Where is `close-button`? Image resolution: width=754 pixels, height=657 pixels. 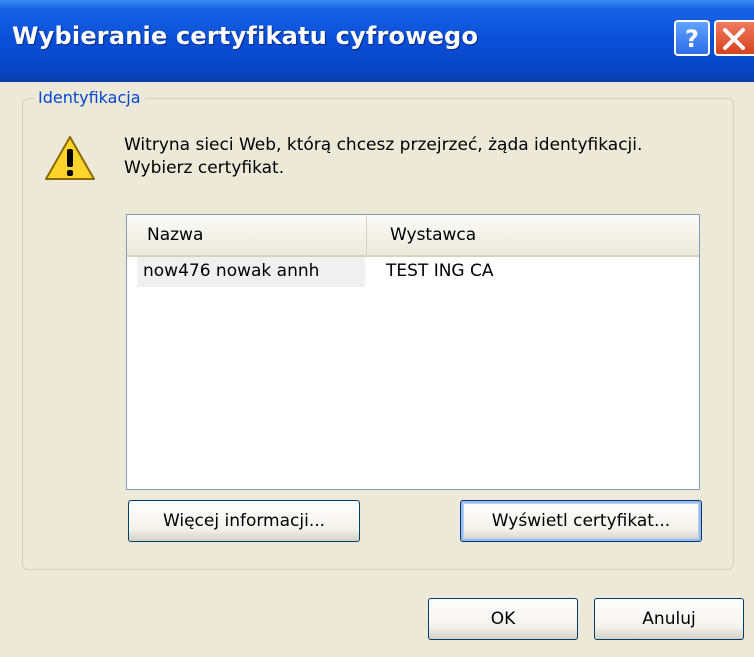
close-button is located at coordinates (734, 38).